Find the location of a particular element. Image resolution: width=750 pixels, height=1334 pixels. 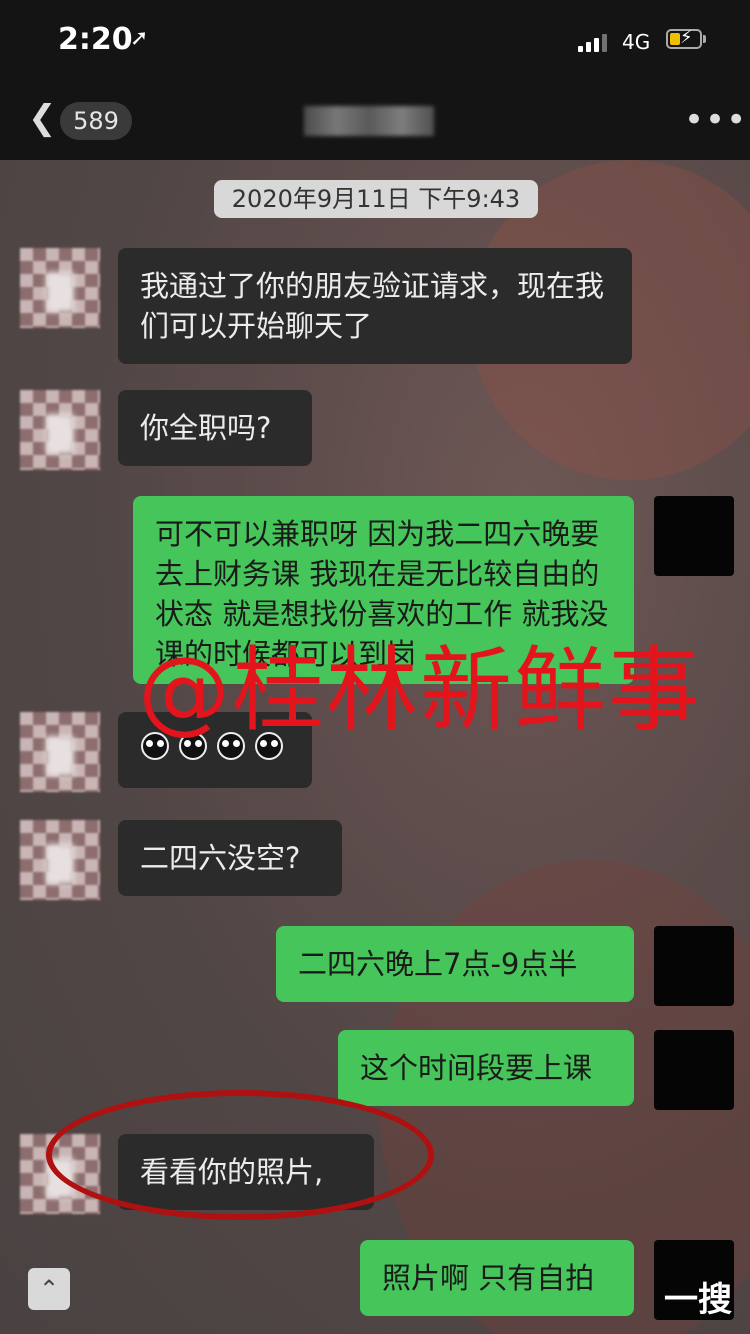

message-timestamp: 2020年9月11日 下午9:43 is located at coordinates (376, 199).